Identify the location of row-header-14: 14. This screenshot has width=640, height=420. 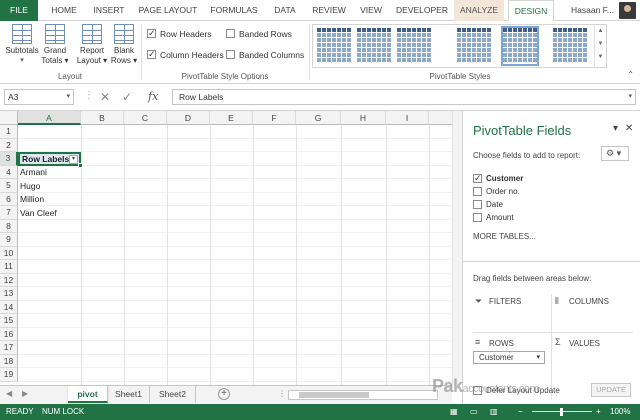
(9, 307).